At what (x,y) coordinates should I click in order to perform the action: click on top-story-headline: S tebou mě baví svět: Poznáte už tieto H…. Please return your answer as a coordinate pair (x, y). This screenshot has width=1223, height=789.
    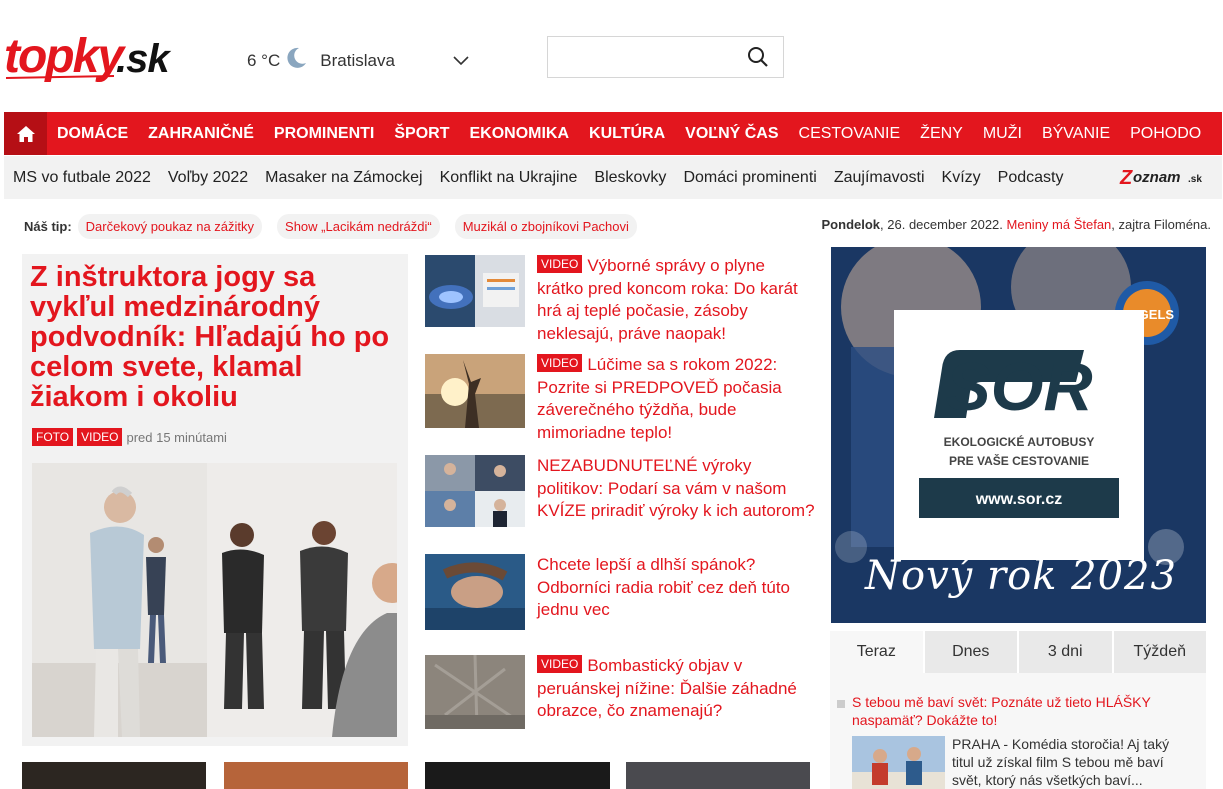
    Looking at the image, I should click on (1022, 711).